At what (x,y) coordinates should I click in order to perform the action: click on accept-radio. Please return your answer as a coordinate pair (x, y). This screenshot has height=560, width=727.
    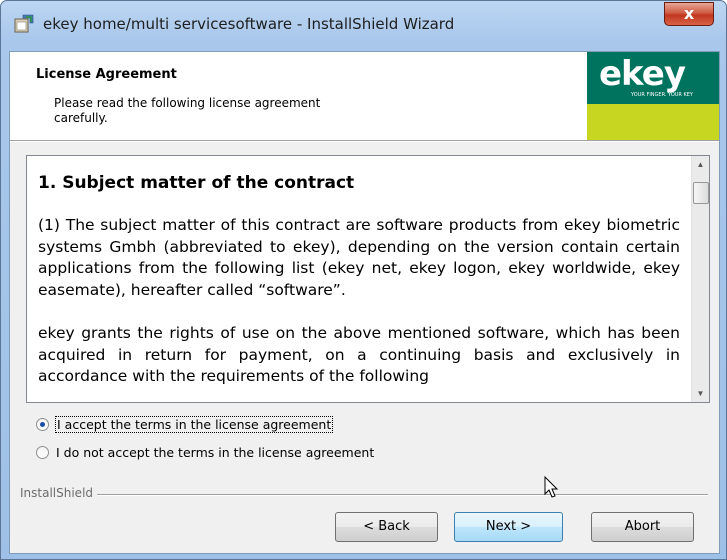
    Looking at the image, I should click on (42, 424).